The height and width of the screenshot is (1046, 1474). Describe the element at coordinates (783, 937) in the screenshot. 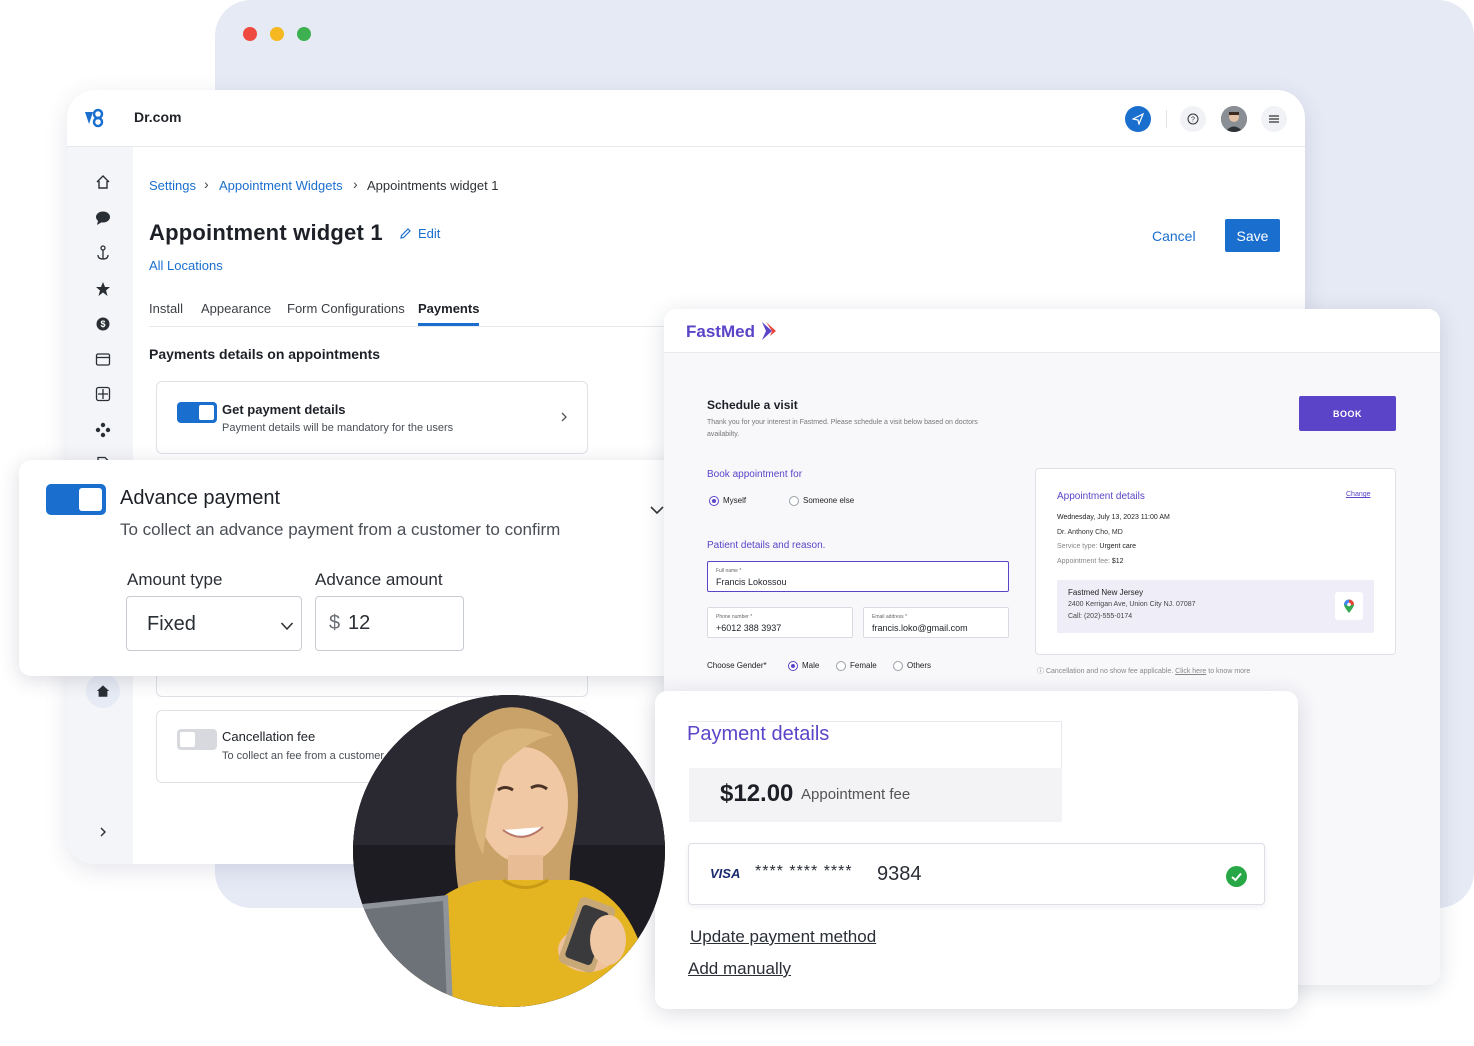

I see `update-payment-link: Update payment method` at that location.